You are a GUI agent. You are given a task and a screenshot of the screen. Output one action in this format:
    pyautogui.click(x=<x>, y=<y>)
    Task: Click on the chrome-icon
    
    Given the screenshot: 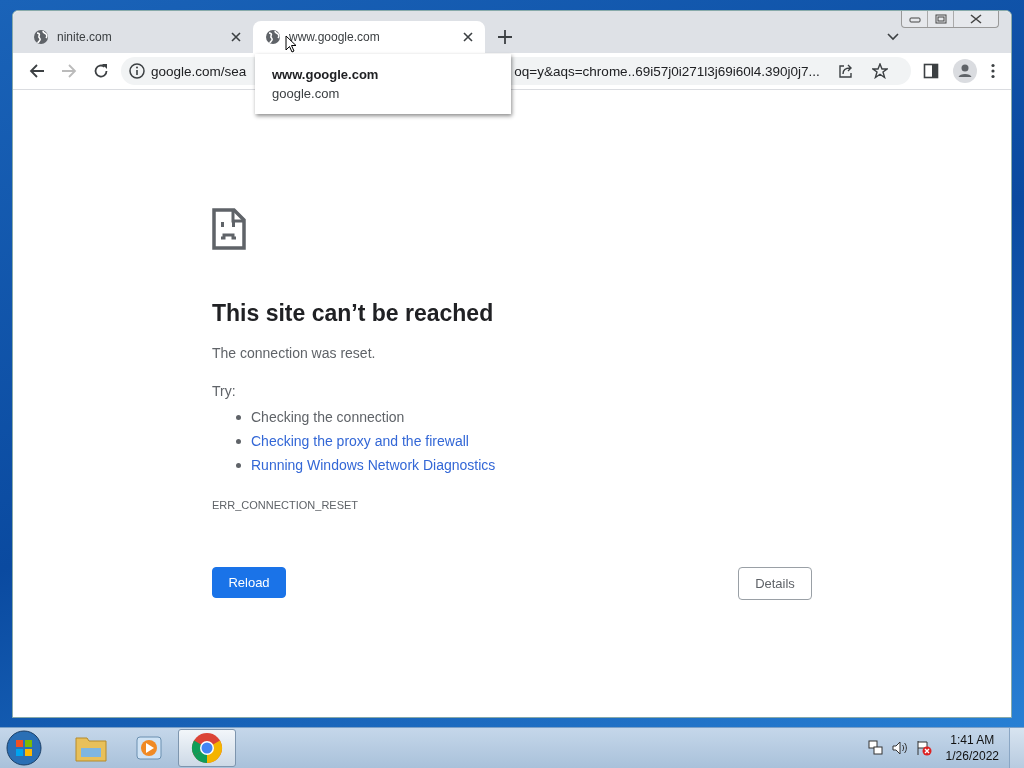 What is the action you would take?
    pyautogui.click(x=207, y=748)
    